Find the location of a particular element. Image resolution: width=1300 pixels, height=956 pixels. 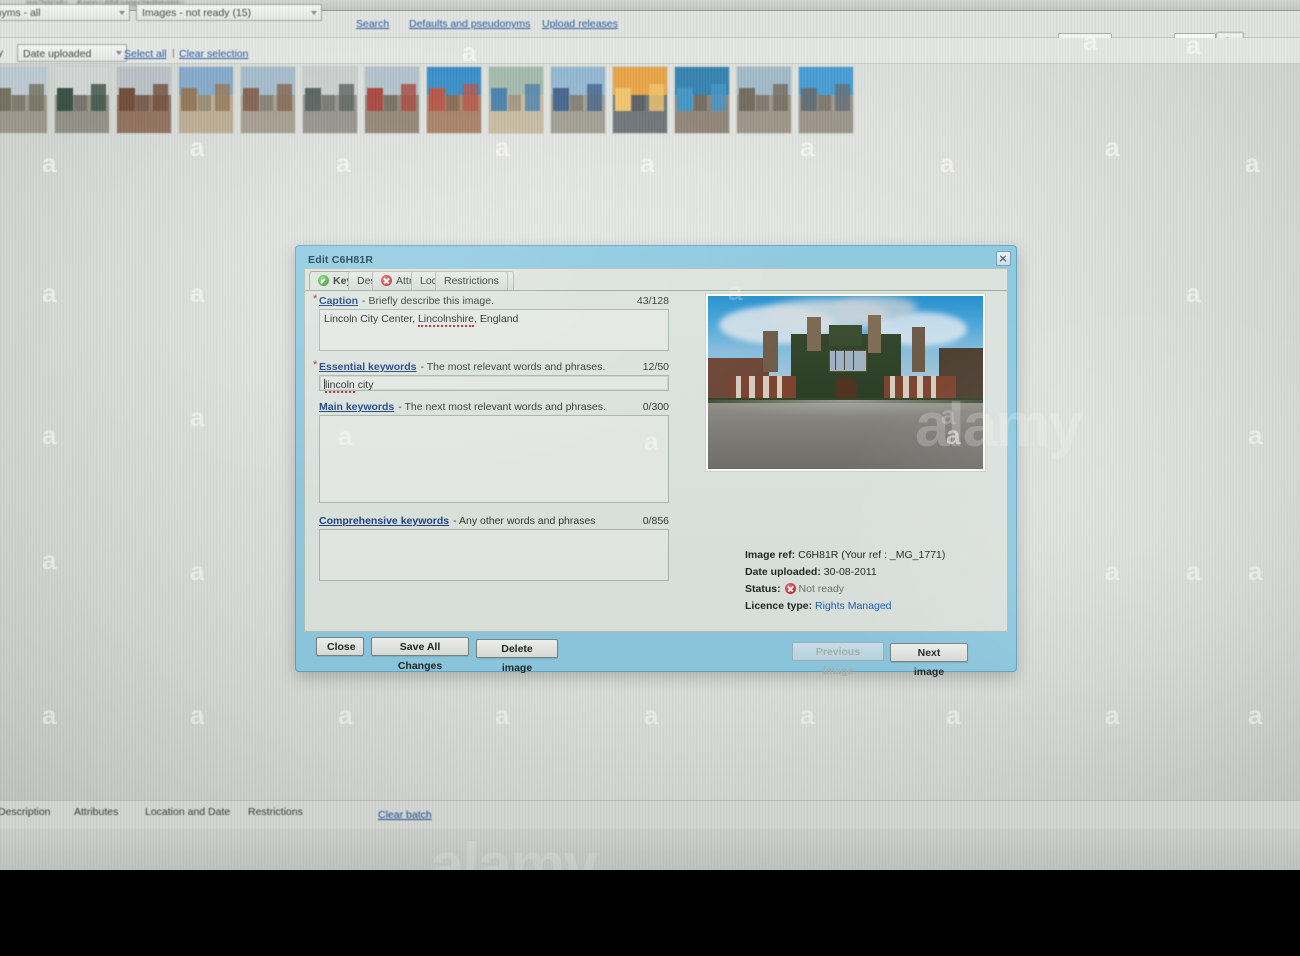

meta-status-label: Status: is located at coordinates (763, 589).